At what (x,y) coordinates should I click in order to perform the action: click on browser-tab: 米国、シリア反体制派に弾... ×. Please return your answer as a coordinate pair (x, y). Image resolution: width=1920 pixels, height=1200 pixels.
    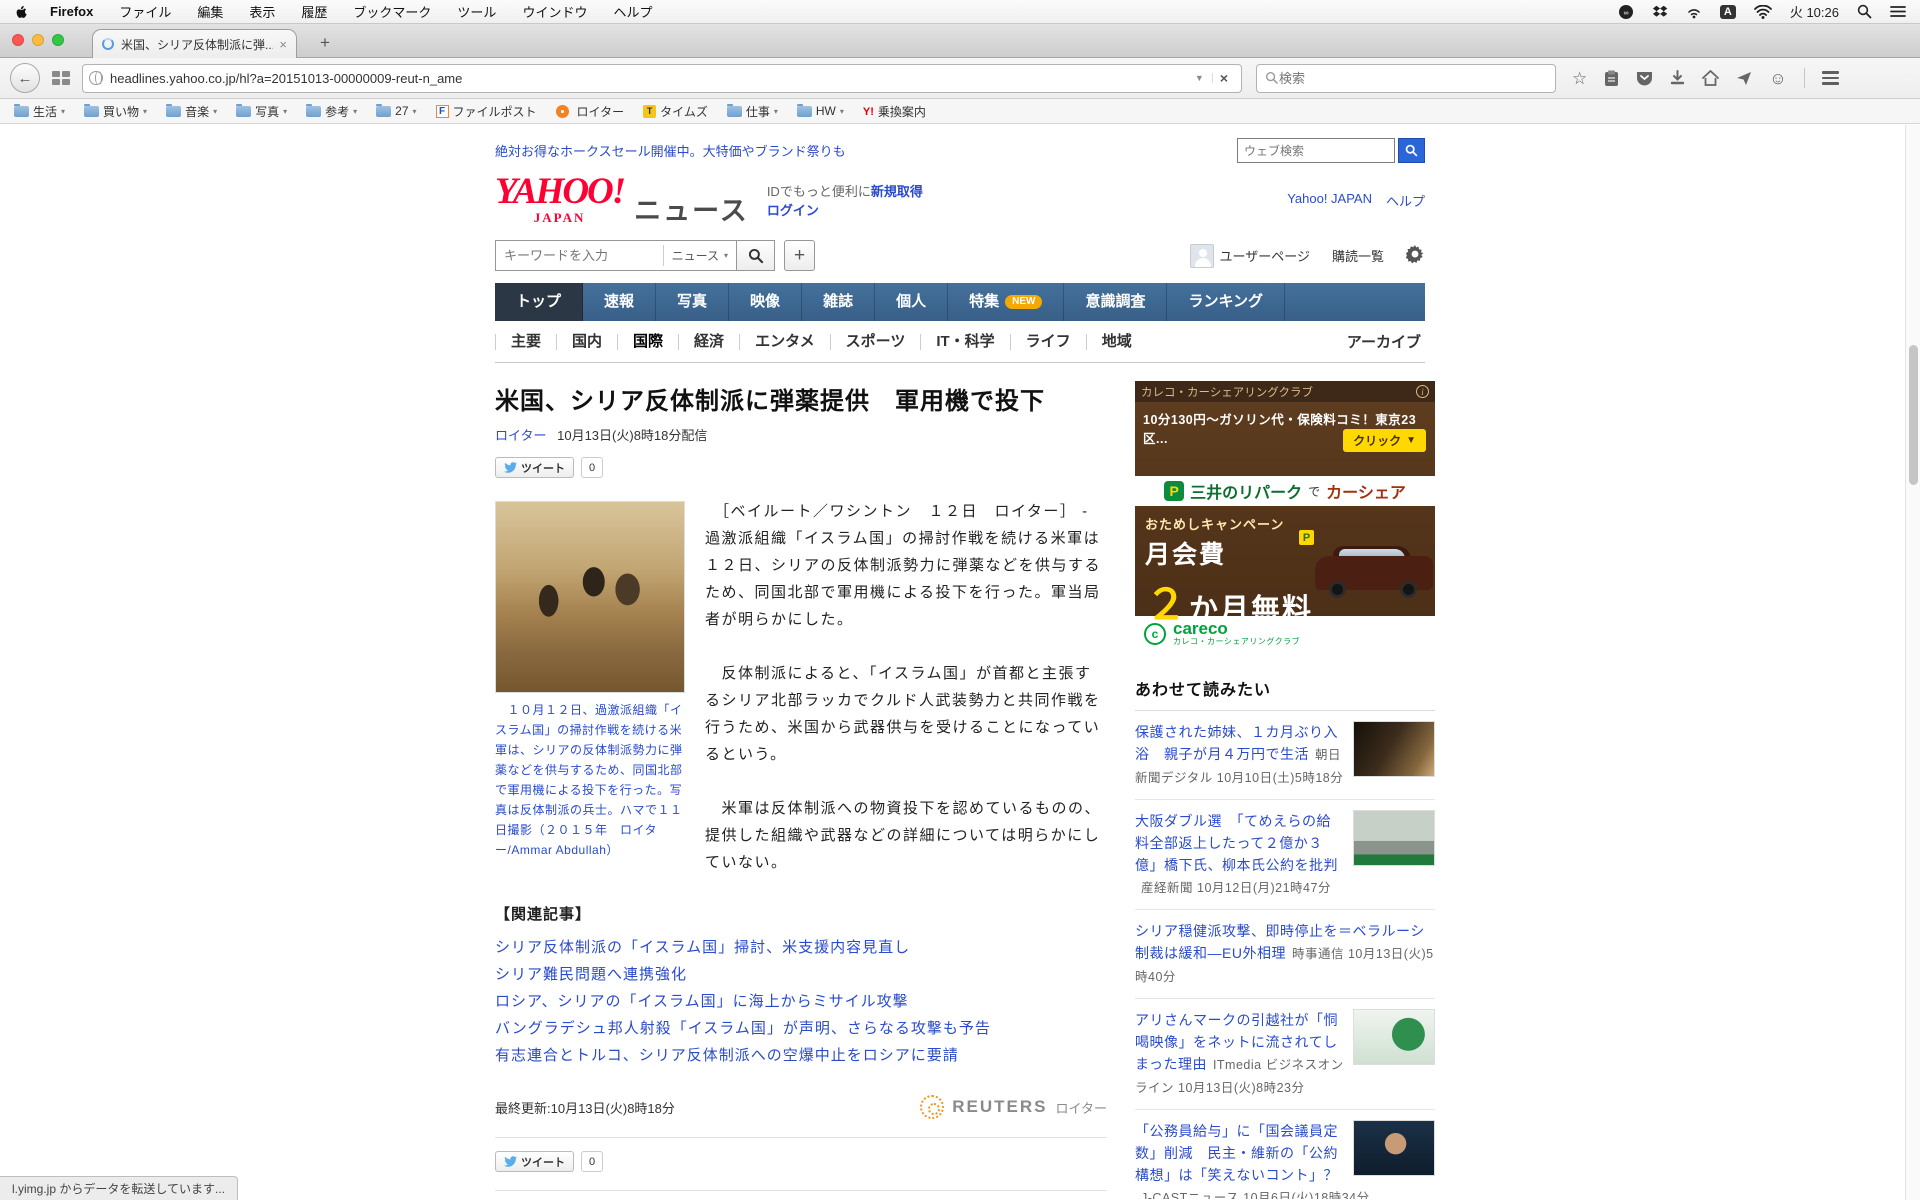
    Looking at the image, I should click on (194, 43).